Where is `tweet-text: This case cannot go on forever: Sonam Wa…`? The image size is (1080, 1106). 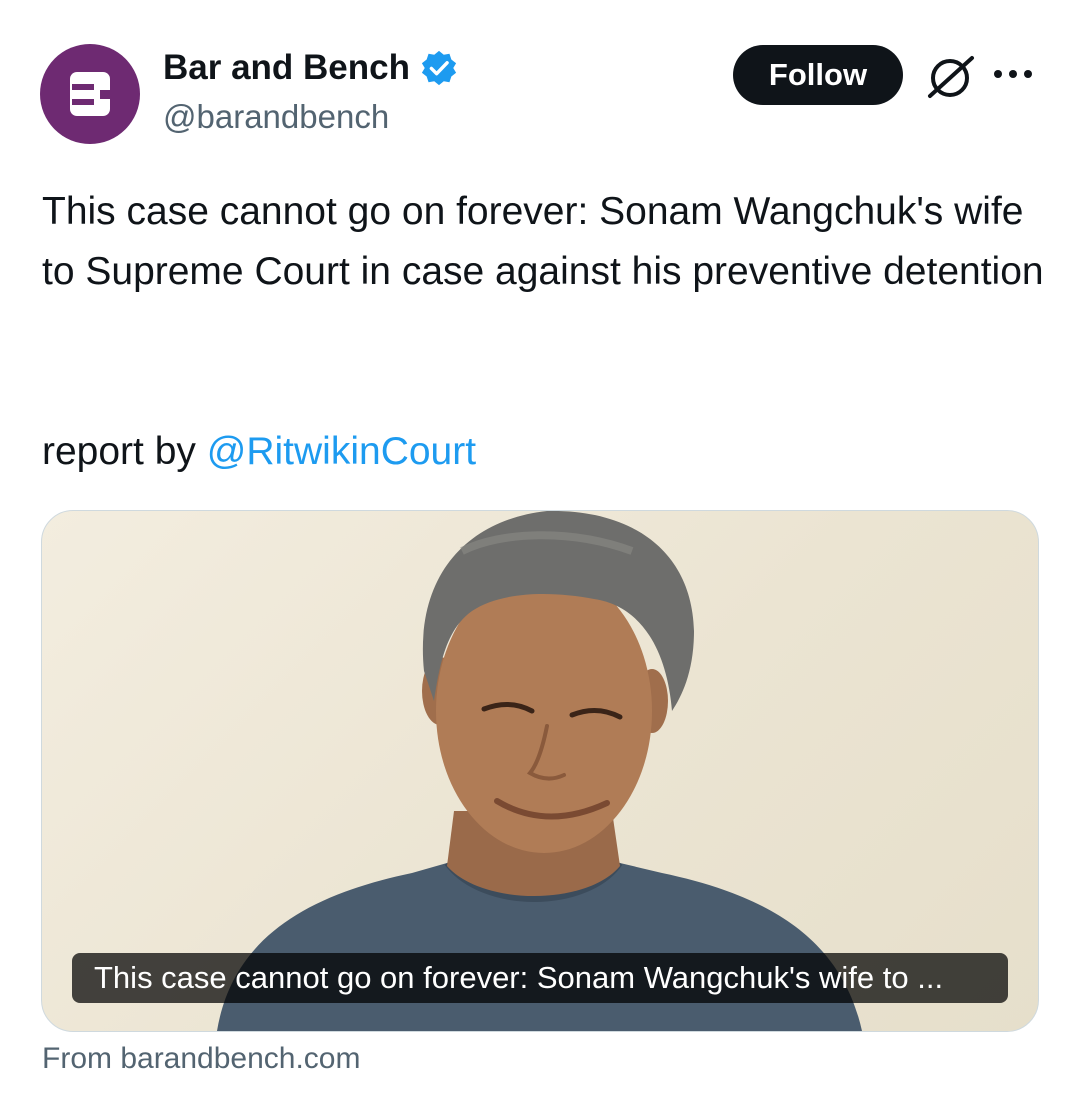 tweet-text: This case cannot go on forever: Sonam Wa… is located at coordinates (543, 241).